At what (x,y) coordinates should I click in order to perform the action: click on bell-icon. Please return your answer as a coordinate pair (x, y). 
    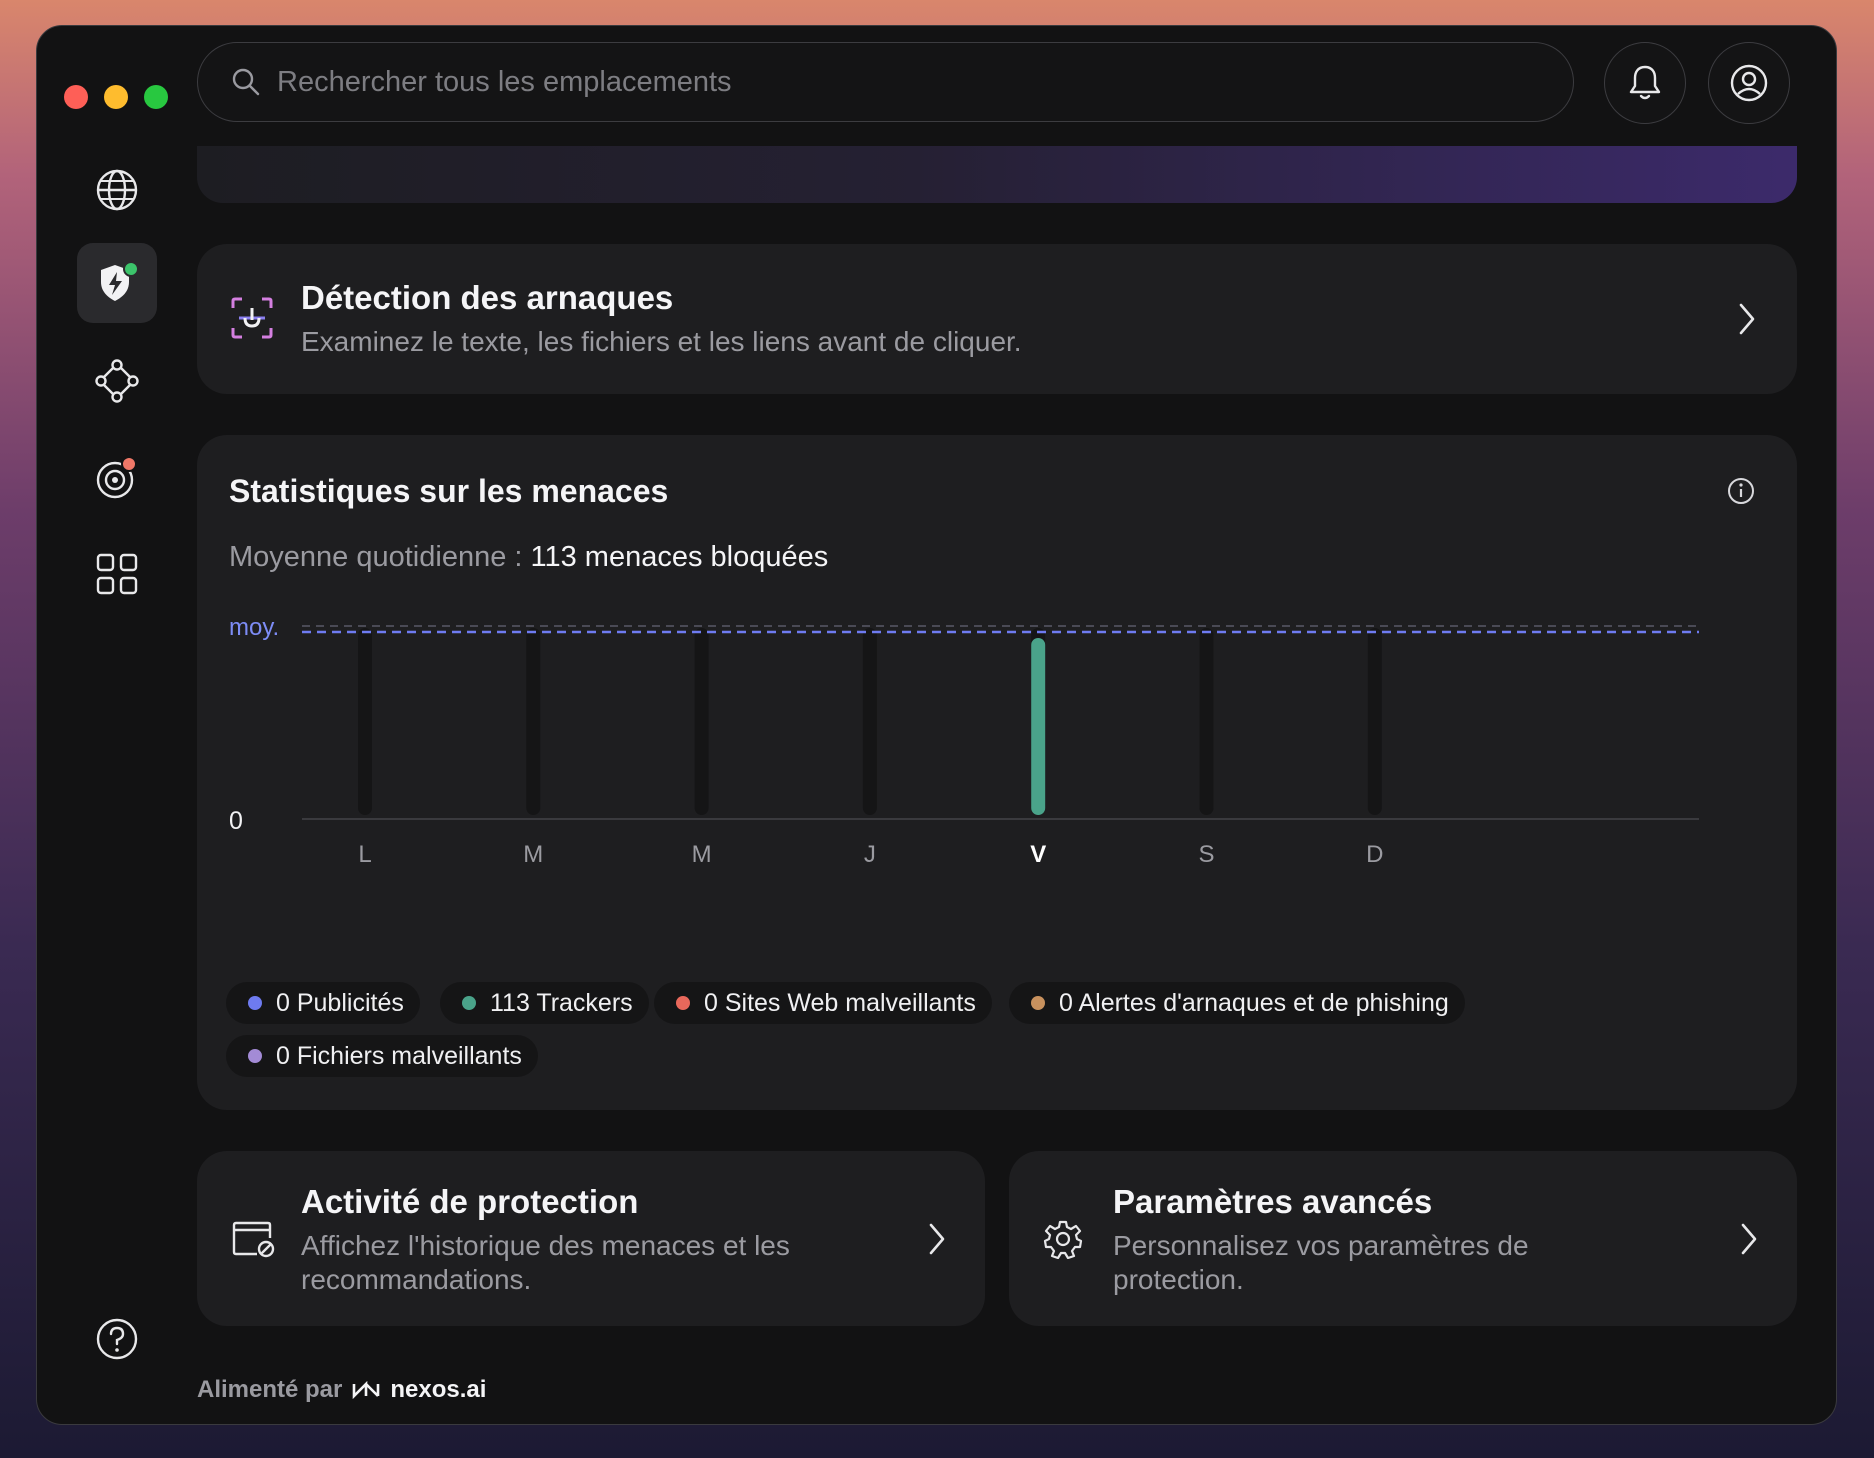
    Looking at the image, I should click on (1645, 82).